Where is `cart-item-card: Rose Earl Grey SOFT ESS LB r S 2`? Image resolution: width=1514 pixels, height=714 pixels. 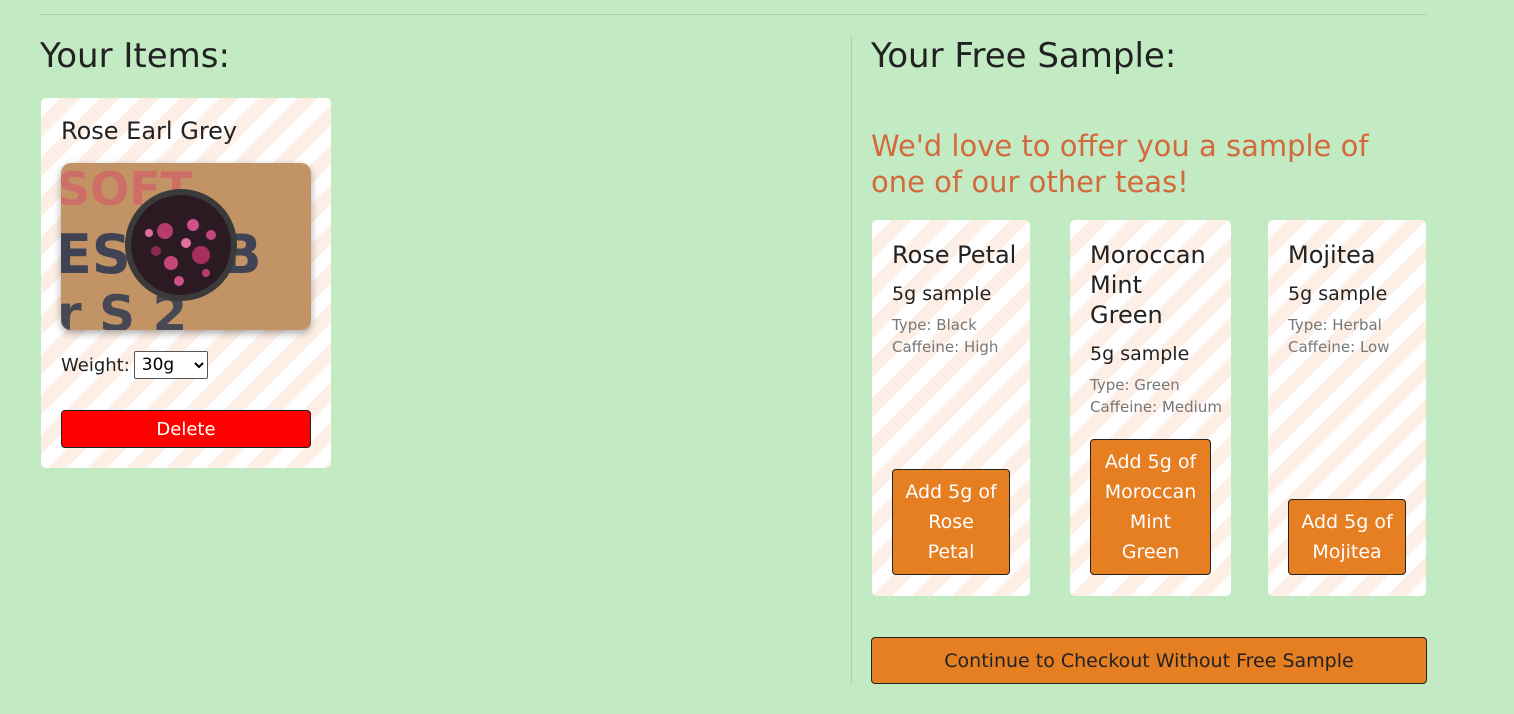
cart-item-card: Rose Earl Grey SOFT ESS LB r S 2 is located at coordinates (186, 283).